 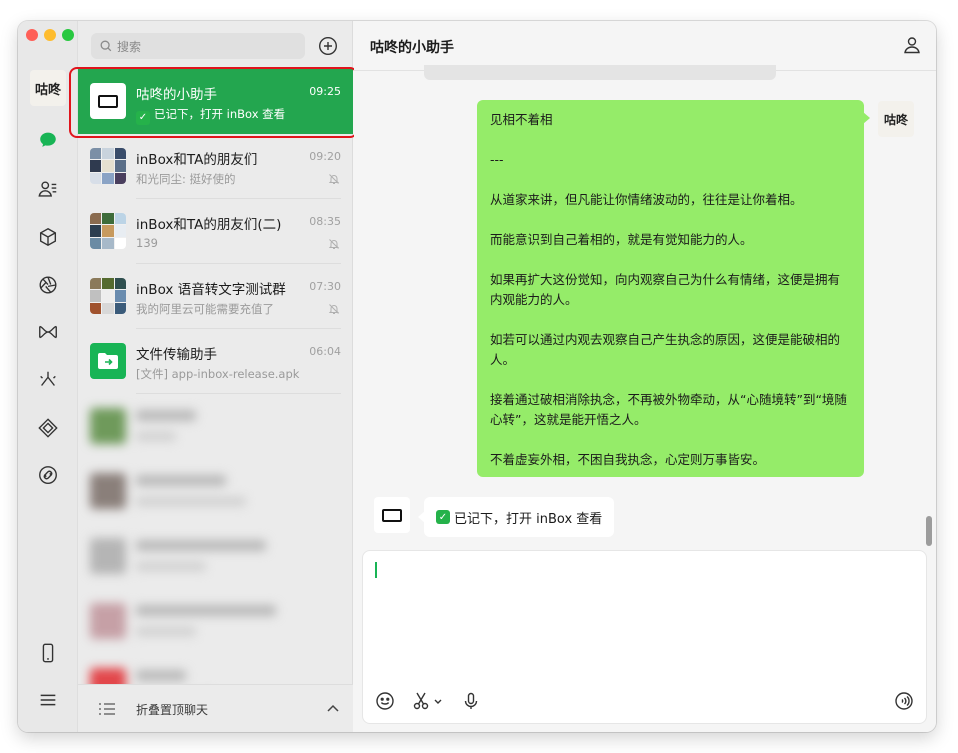 I want to click on message-line: 不着虚妄外相，不困自我执念，心定则万事皆安。, so click(x=628, y=459).